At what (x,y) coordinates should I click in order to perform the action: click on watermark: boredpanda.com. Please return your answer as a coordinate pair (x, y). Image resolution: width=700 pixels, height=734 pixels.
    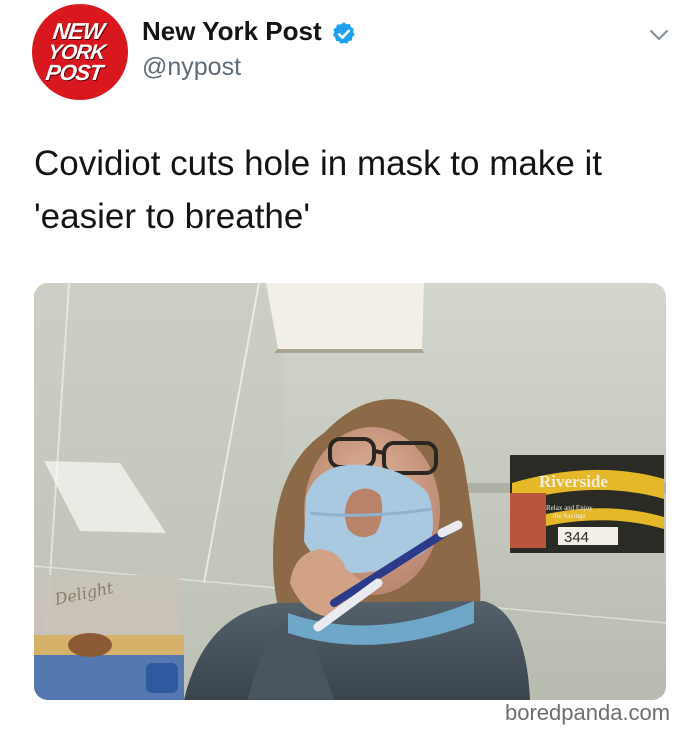
    Looking at the image, I should click on (588, 712).